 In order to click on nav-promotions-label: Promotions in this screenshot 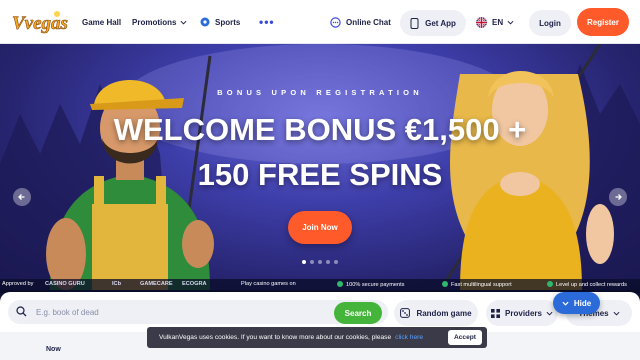, I will do `click(154, 22)`.